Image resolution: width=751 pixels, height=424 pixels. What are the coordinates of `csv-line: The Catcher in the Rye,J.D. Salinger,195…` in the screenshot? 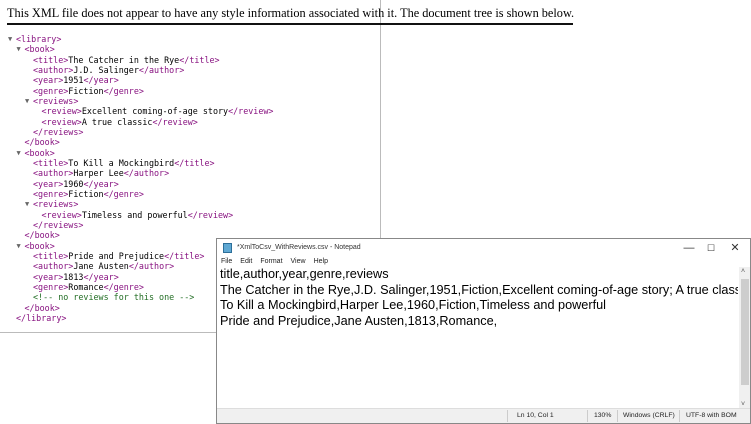 It's located at (479, 289).